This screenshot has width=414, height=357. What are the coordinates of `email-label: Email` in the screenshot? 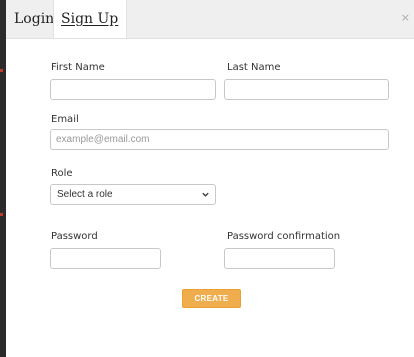 It's located at (65, 119).